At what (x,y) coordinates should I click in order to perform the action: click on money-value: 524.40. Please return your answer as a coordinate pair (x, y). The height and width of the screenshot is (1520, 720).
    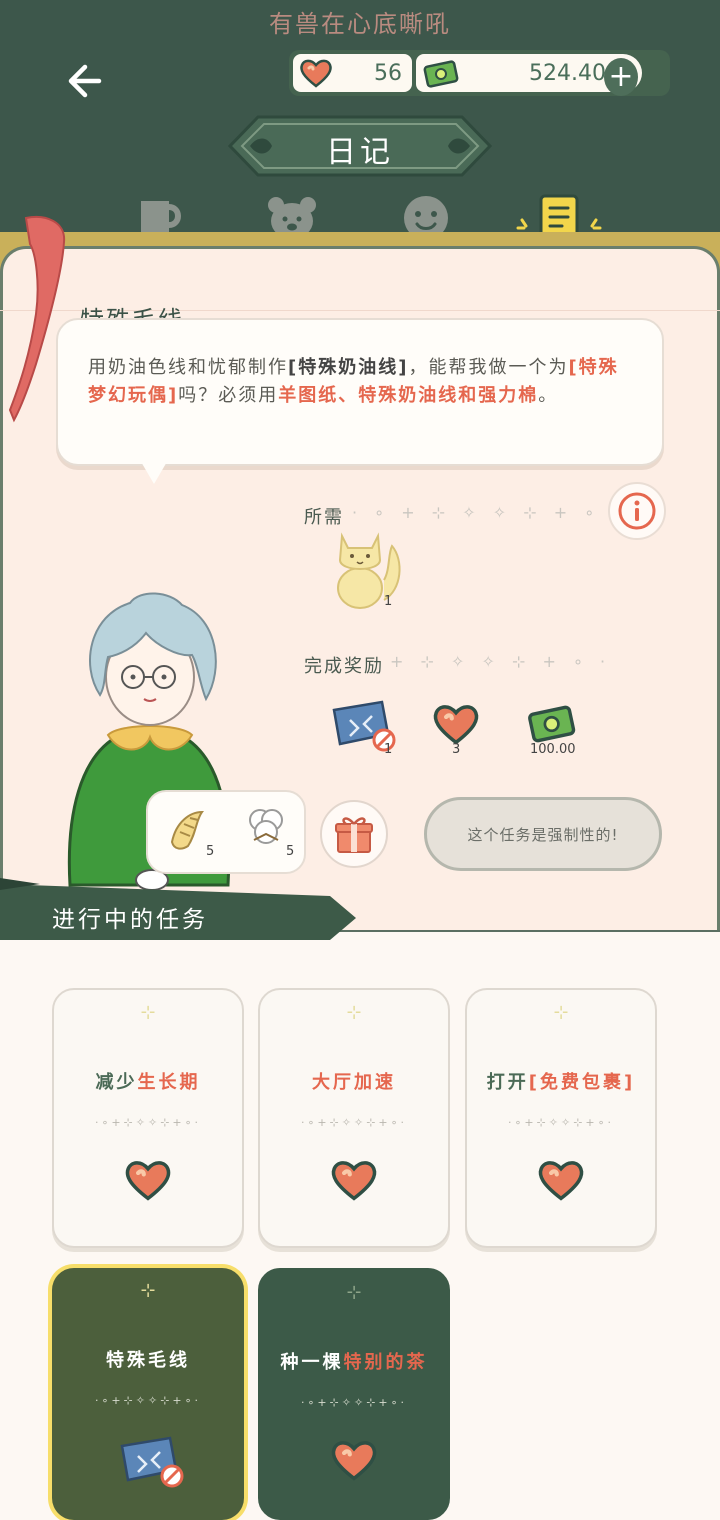
    Looking at the image, I should click on (567, 73).